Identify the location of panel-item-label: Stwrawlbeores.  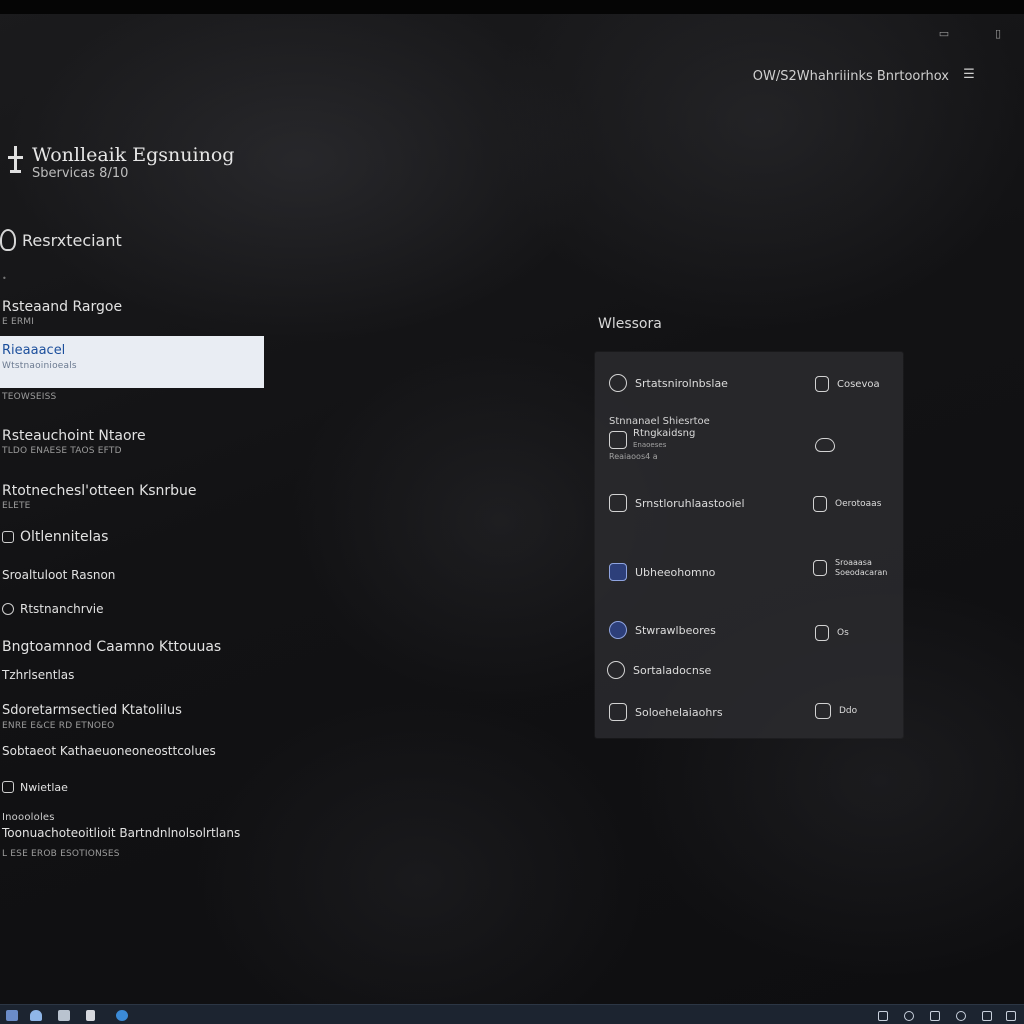
(675, 630).